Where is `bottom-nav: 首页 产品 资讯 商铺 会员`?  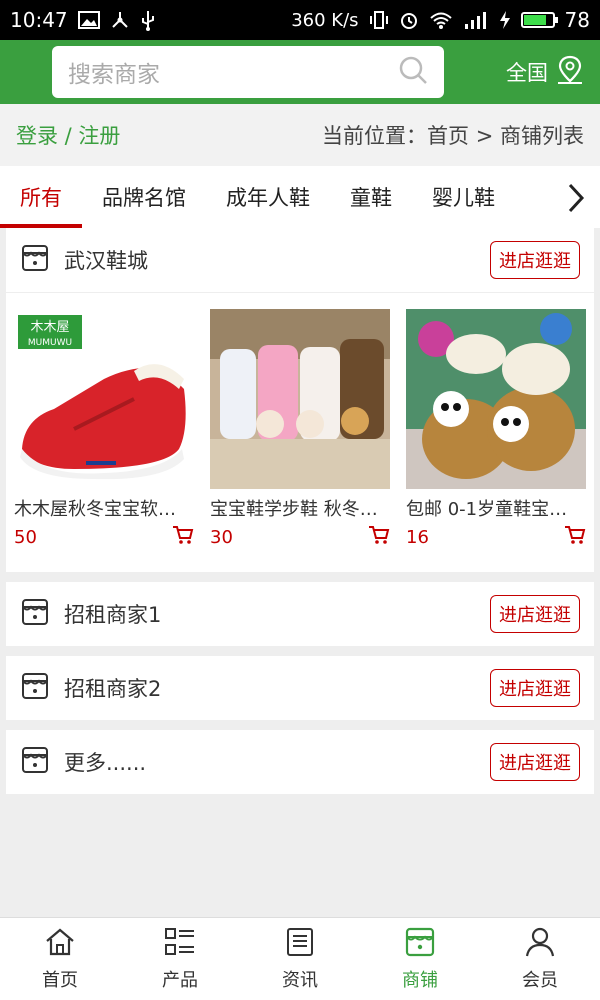
bottom-nav: 首页 产品 资讯 商铺 会员 is located at coordinates (300, 958).